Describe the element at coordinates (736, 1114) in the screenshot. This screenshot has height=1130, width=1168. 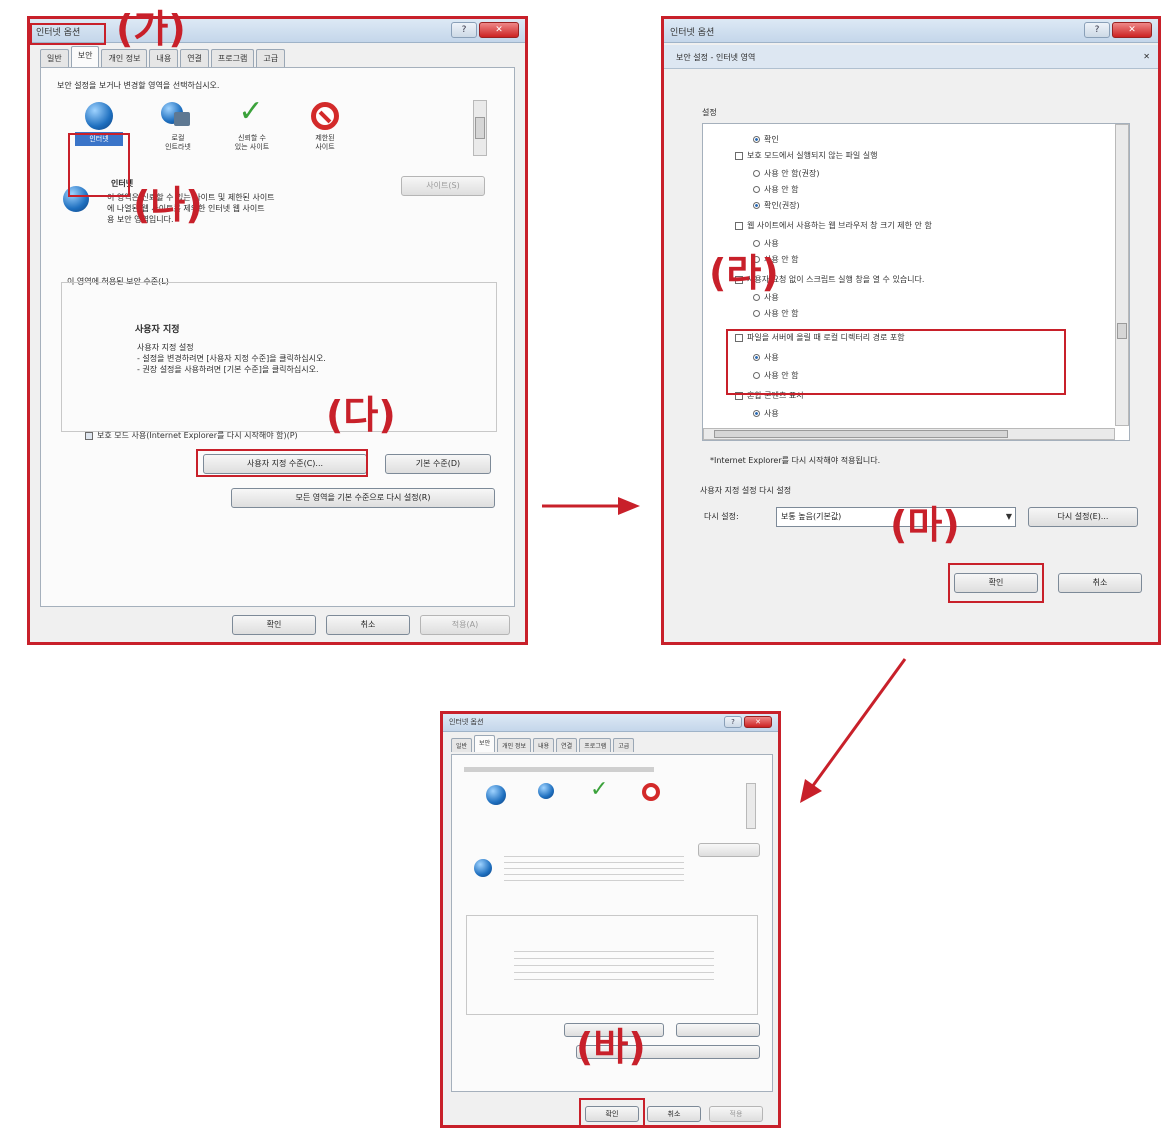
I see `apply-button: 적용` at that location.